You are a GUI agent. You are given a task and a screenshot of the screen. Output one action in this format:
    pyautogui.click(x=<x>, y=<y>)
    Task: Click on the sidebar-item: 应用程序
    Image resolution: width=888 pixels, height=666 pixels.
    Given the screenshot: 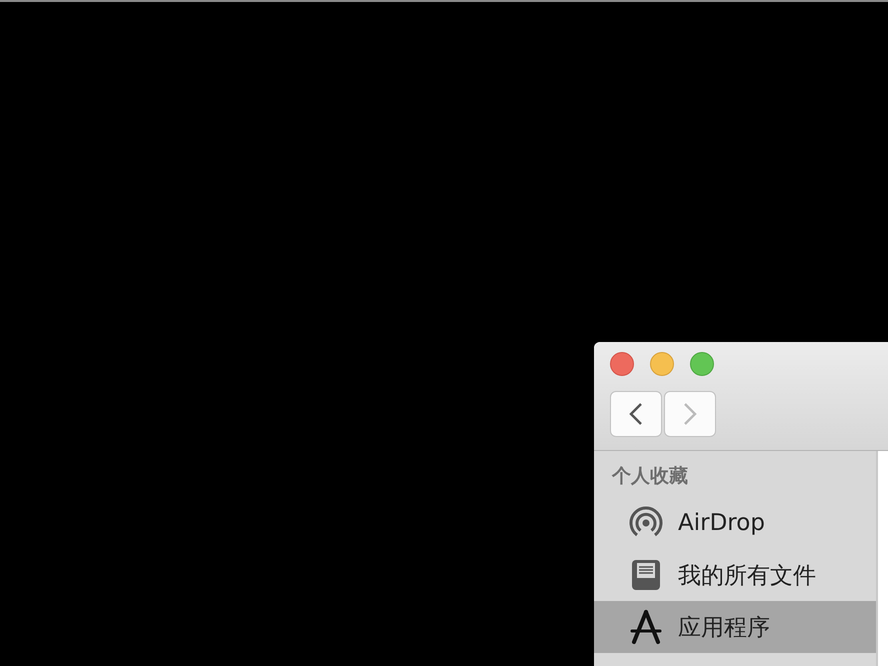 What is the action you would take?
    pyautogui.click(x=735, y=627)
    